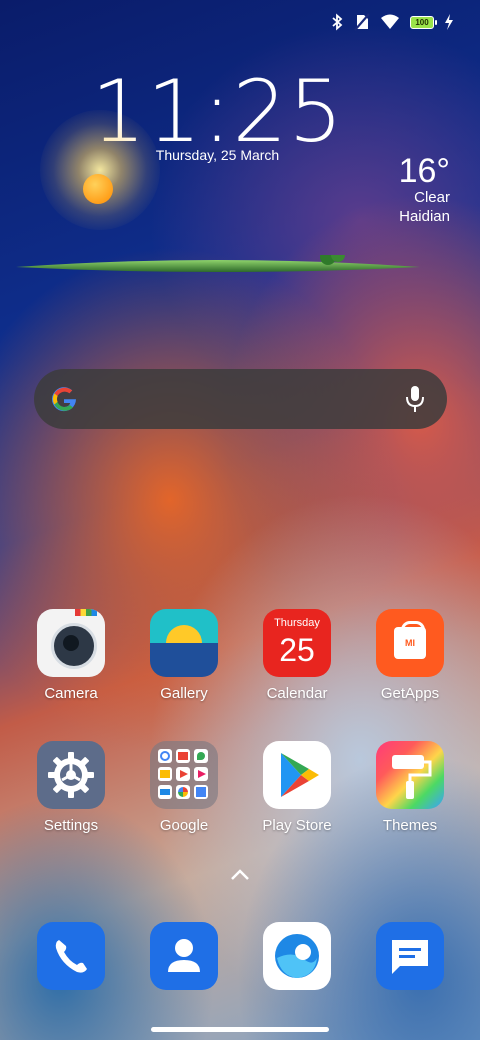 The width and height of the screenshot is (480, 1040). Describe the element at coordinates (337, 22) in the screenshot. I see `bluetooth-icon` at that location.